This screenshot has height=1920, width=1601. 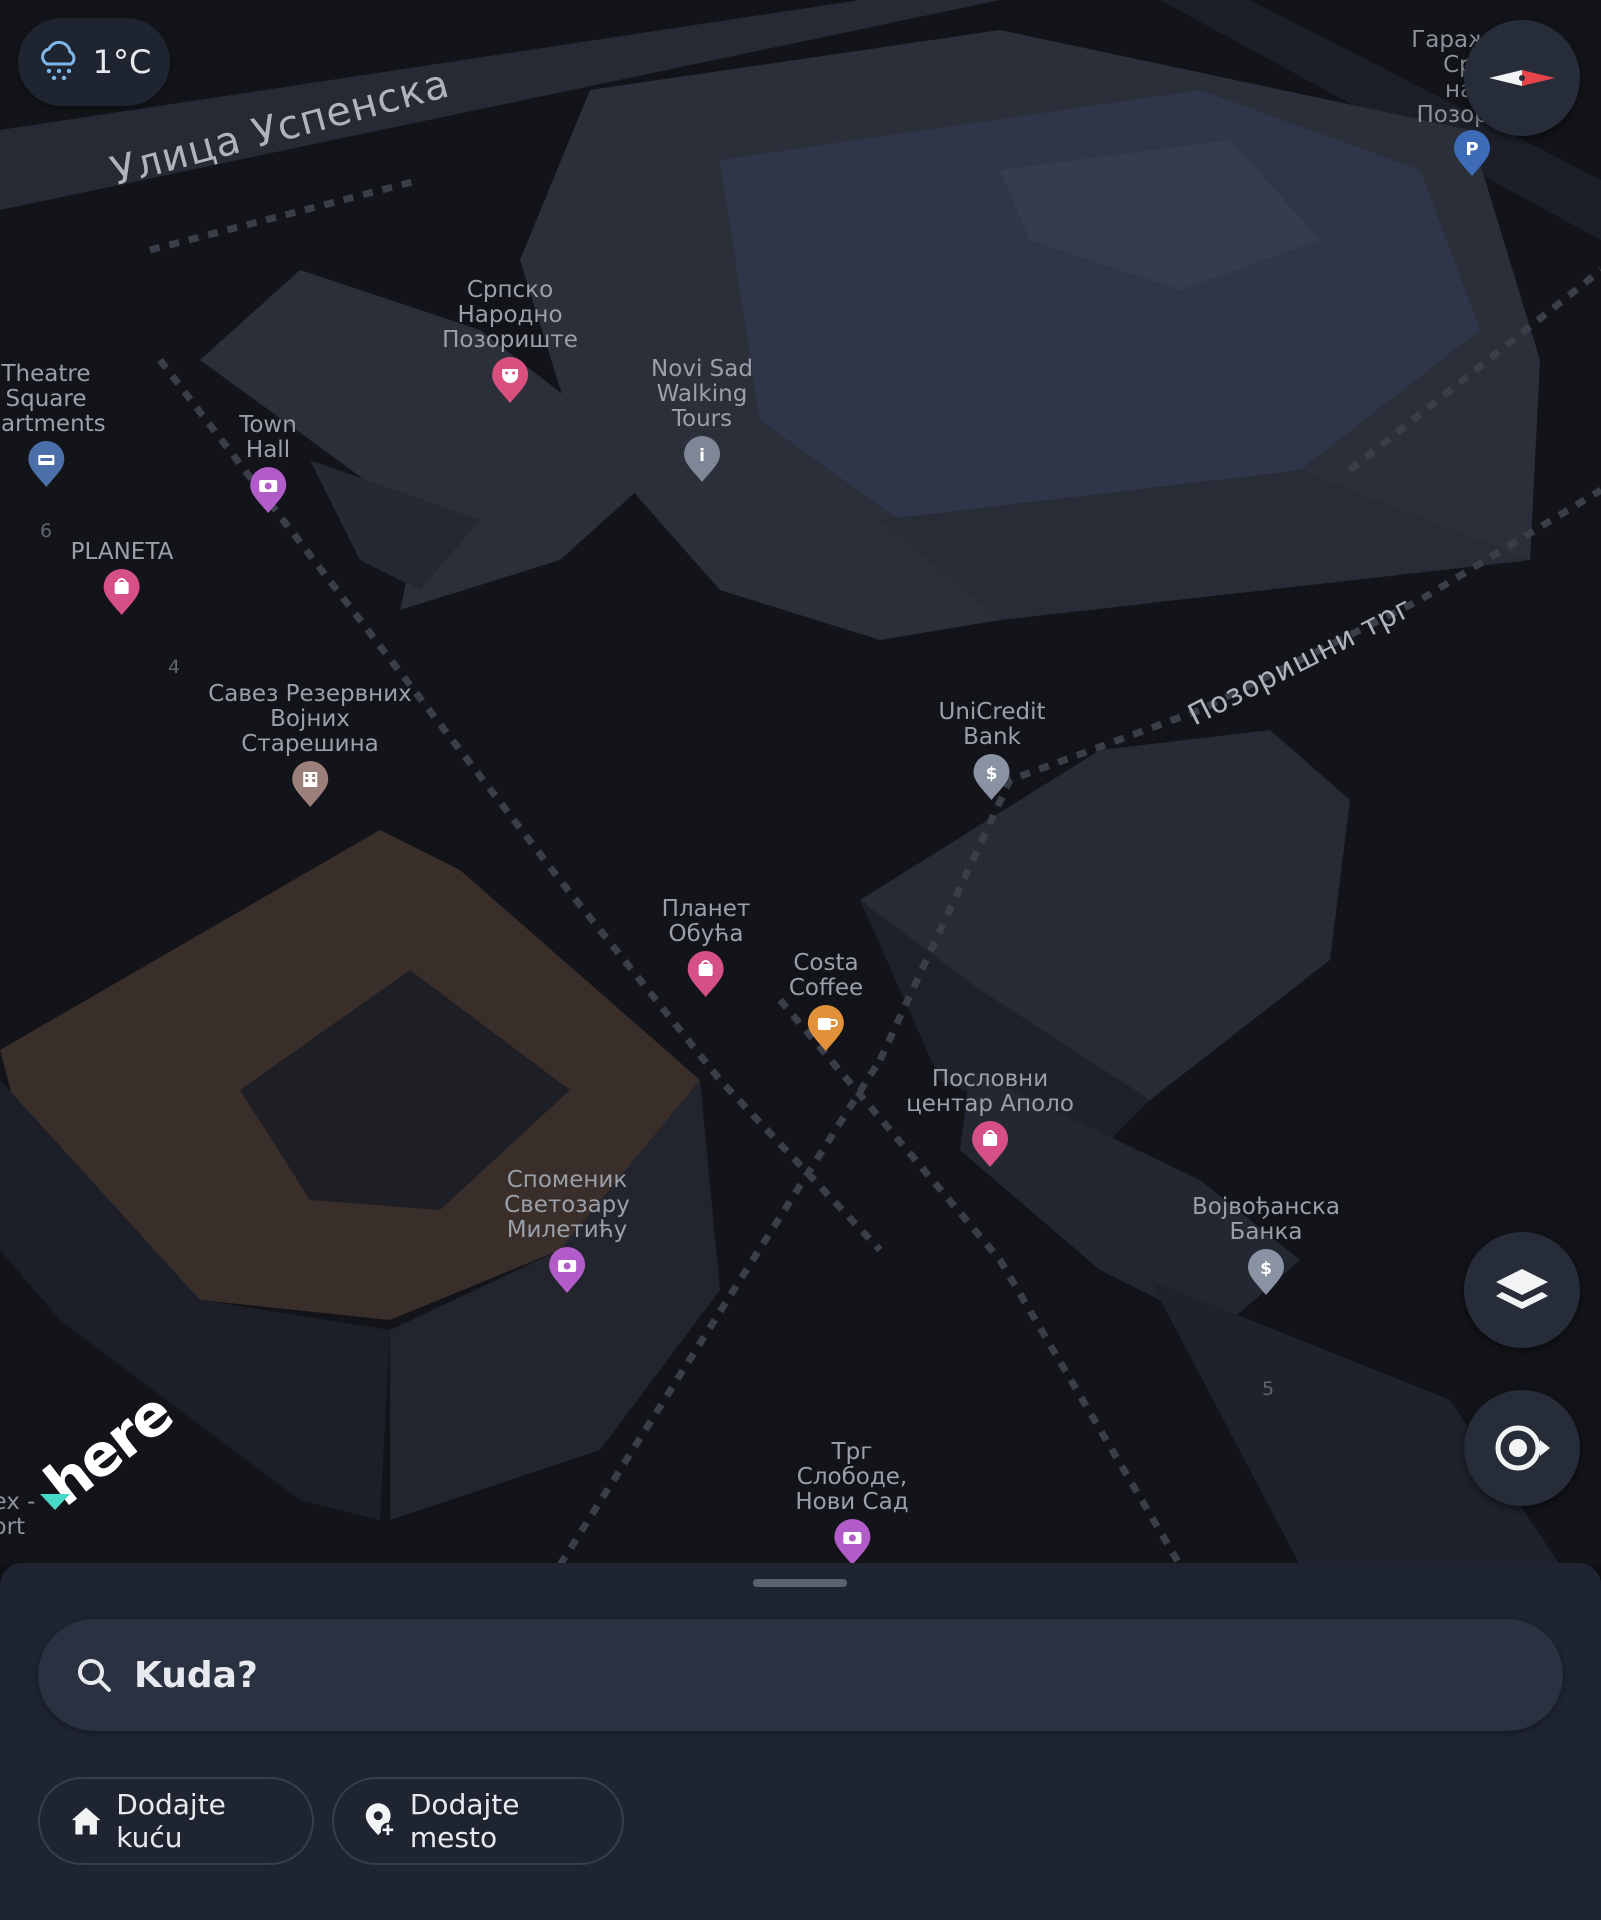 I want to click on poi-trg-slobode: Трг Слободе, Нови Сад, so click(x=852, y=1502).